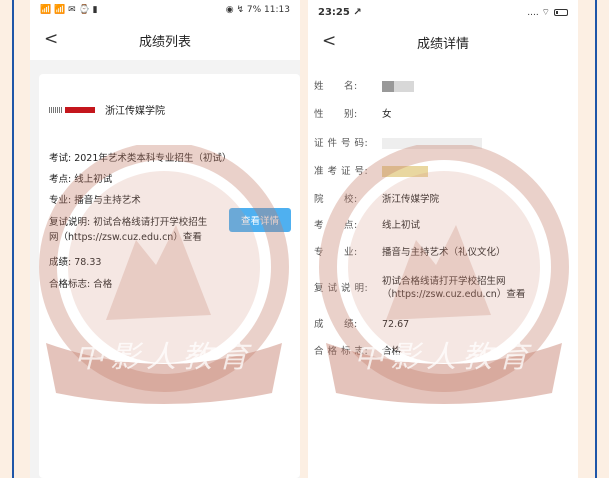 The width and height of the screenshot is (609, 478). What do you see at coordinates (596, 239) in the screenshot?
I see `frame-right-line` at bounding box center [596, 239].